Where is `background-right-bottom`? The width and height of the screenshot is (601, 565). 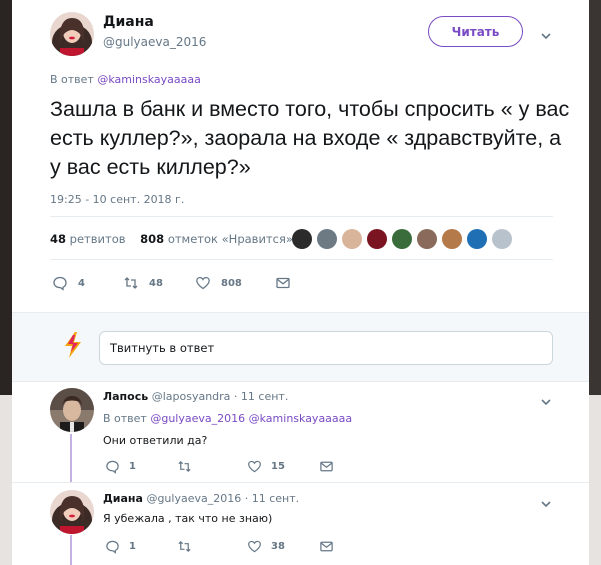
background-right-bottom is located at coordinates (595, 480).